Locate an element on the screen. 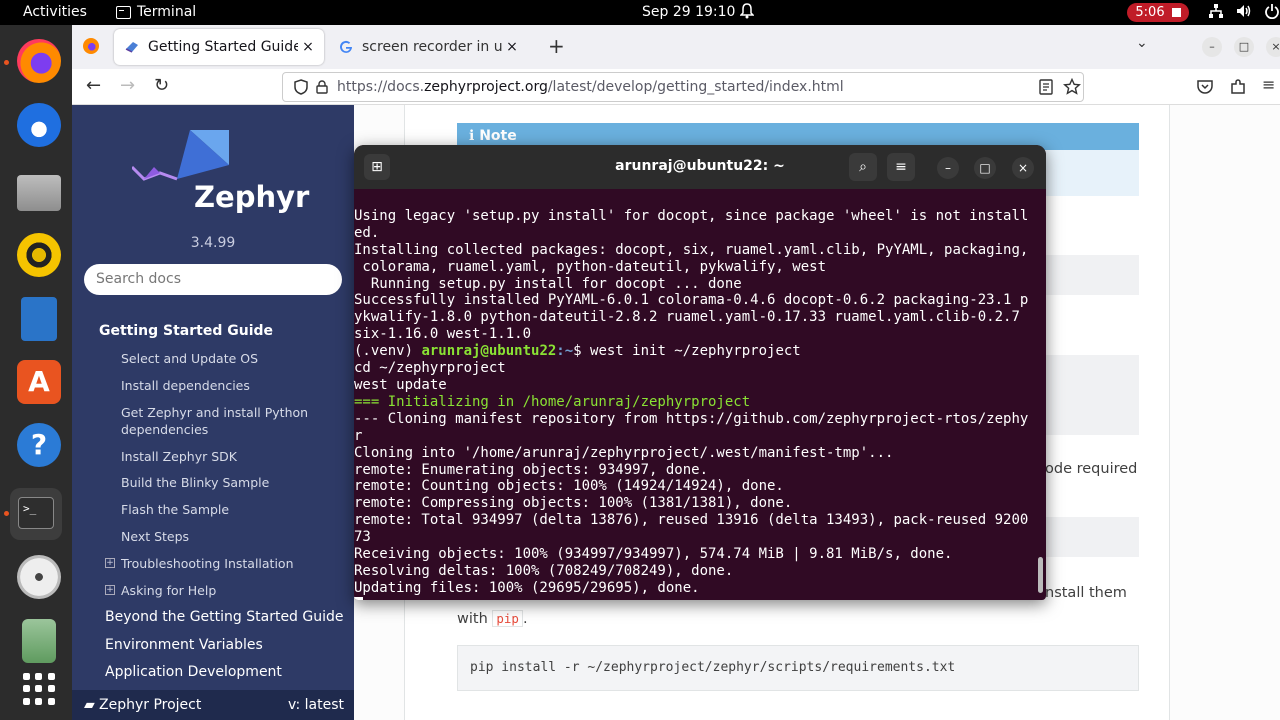  screen-recording-indicator: 5:06 is located at coordinates (1158, 12).